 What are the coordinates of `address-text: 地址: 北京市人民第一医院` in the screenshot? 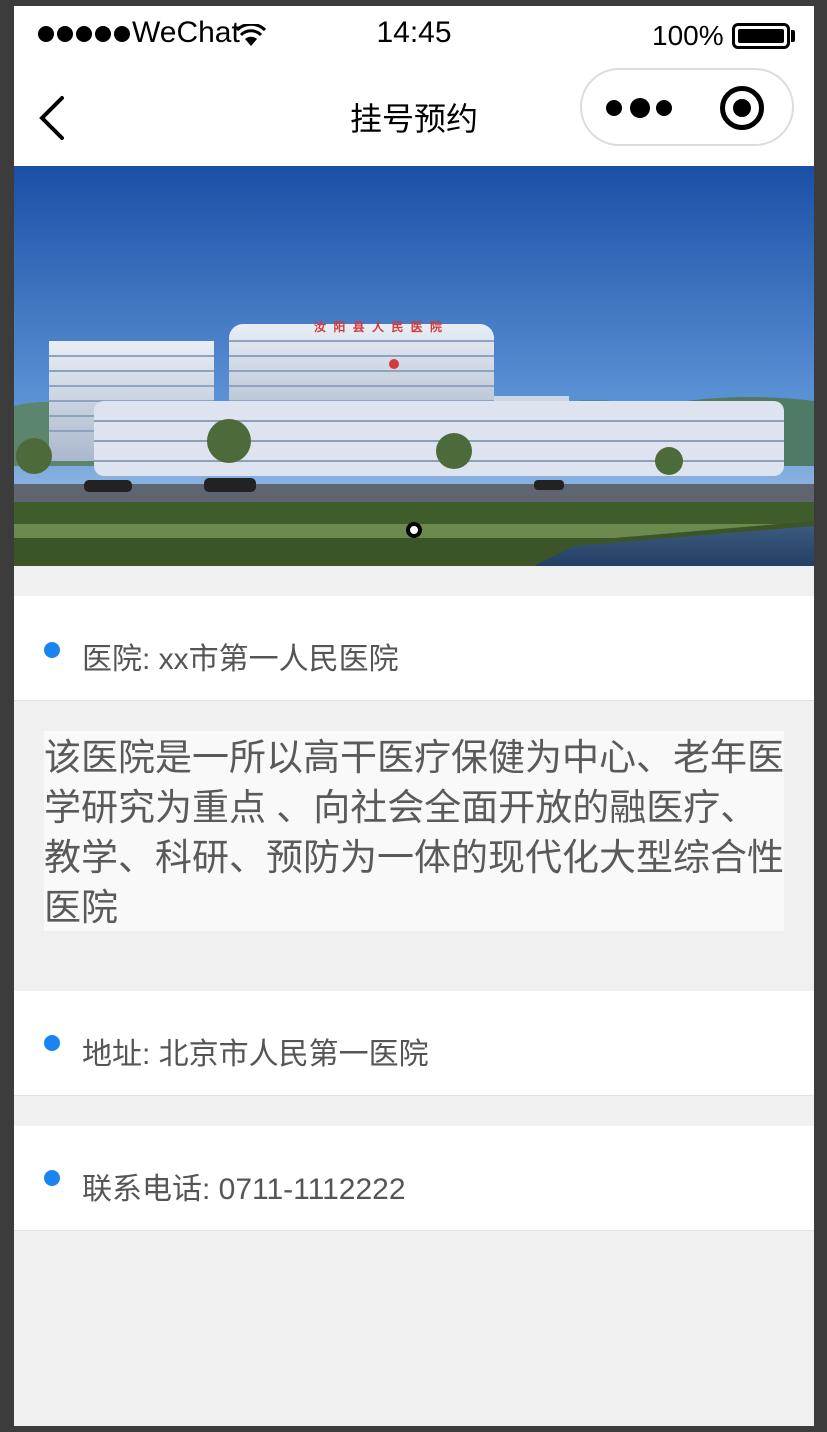 It's located at (255, 1054).